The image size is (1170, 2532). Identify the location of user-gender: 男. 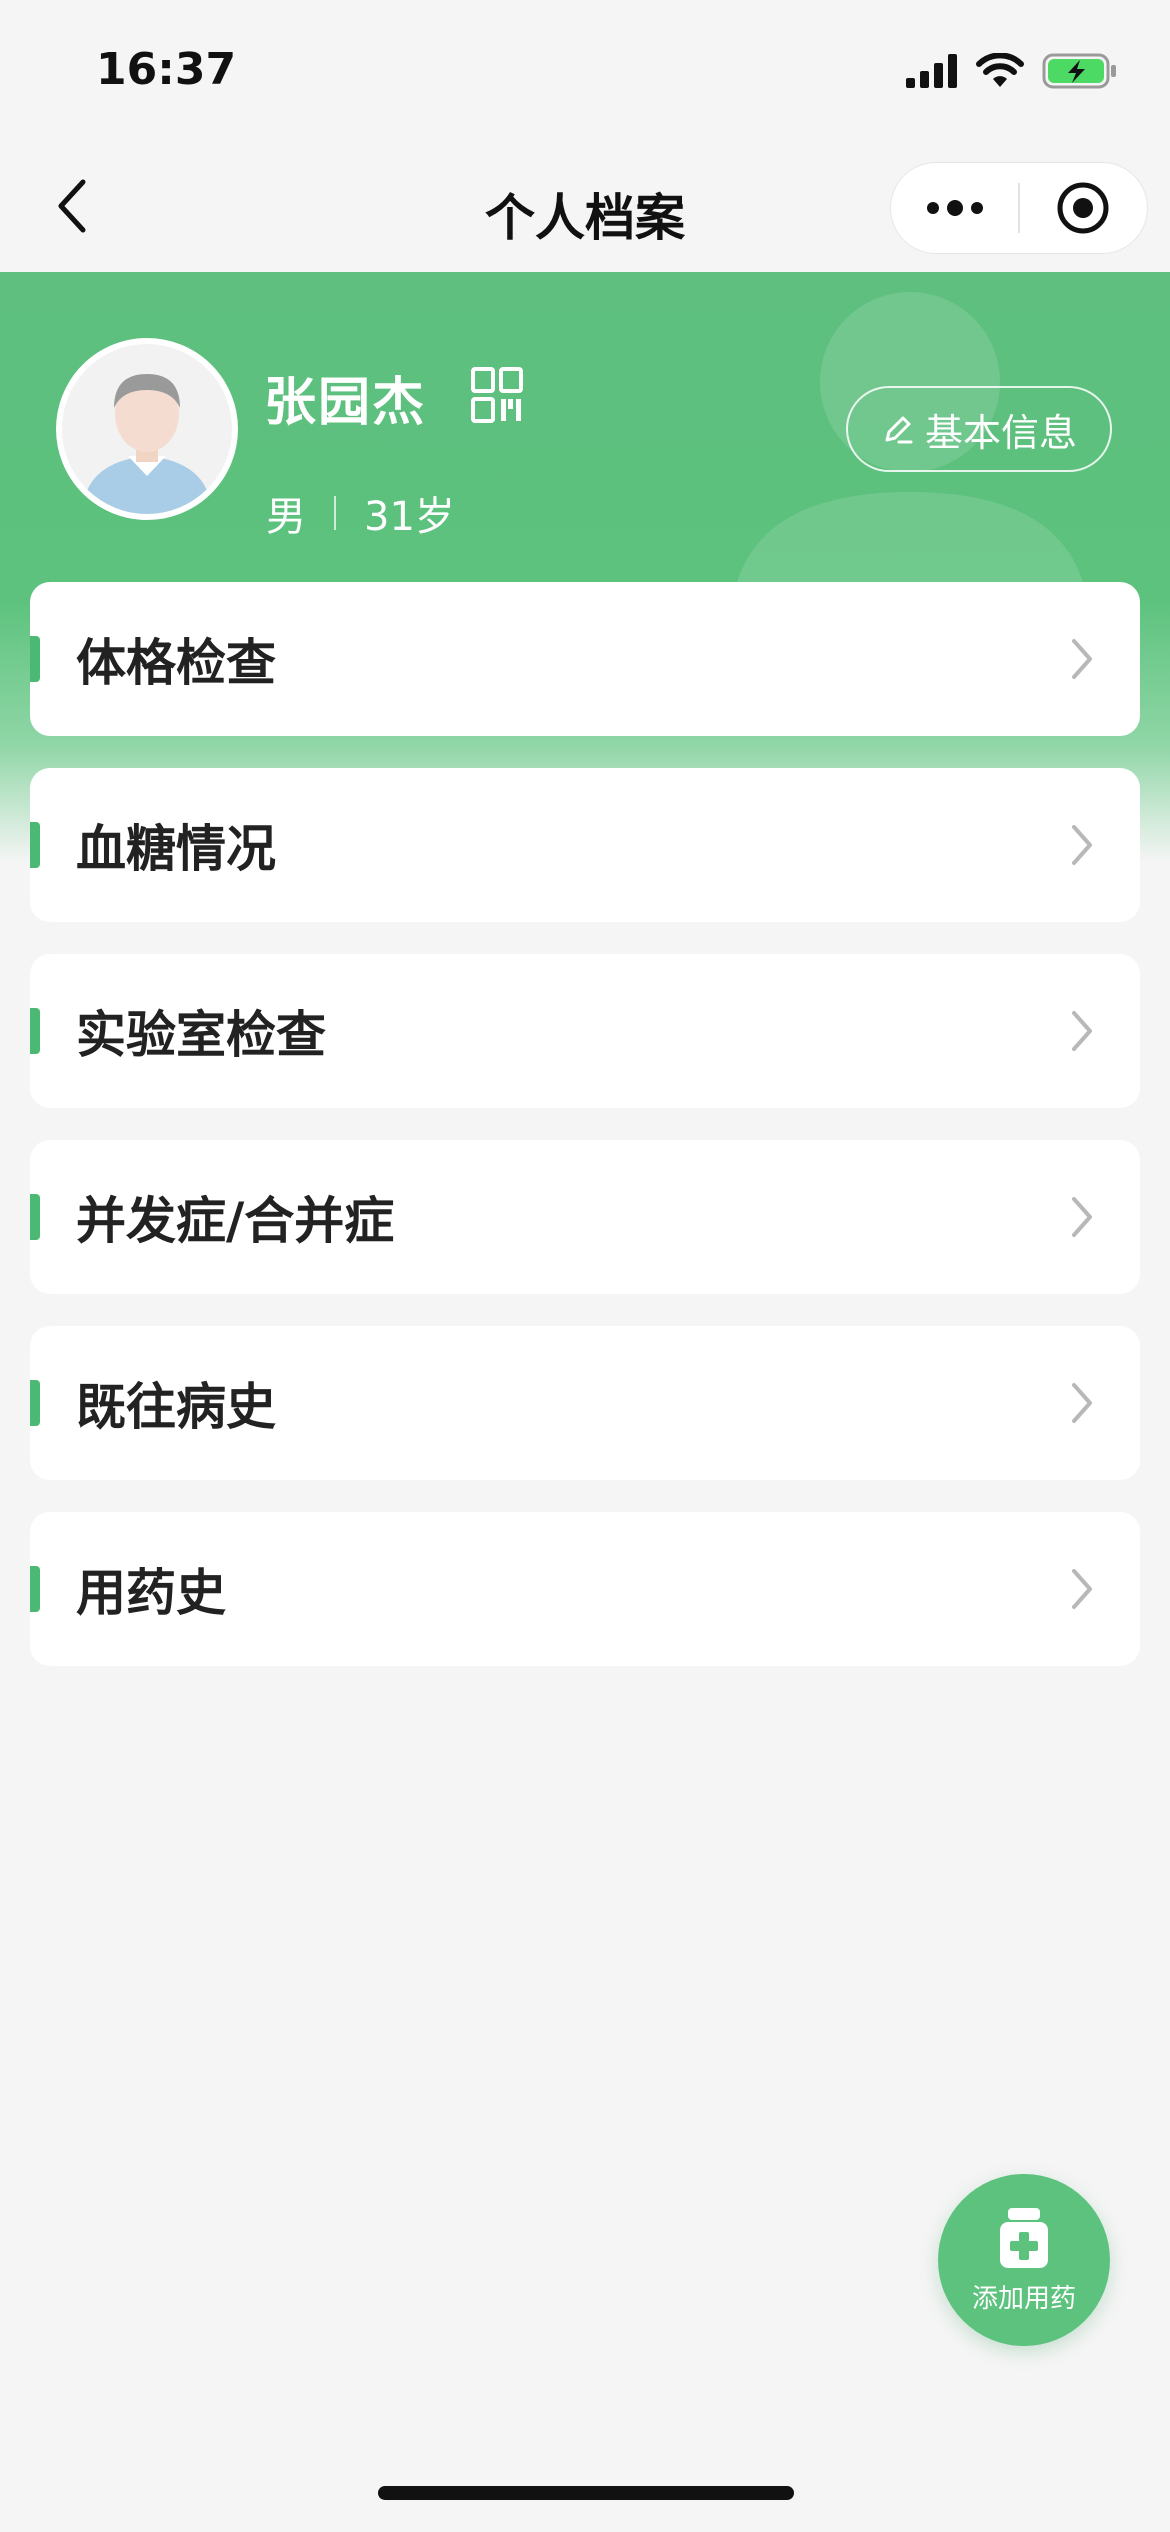
(286, 517).